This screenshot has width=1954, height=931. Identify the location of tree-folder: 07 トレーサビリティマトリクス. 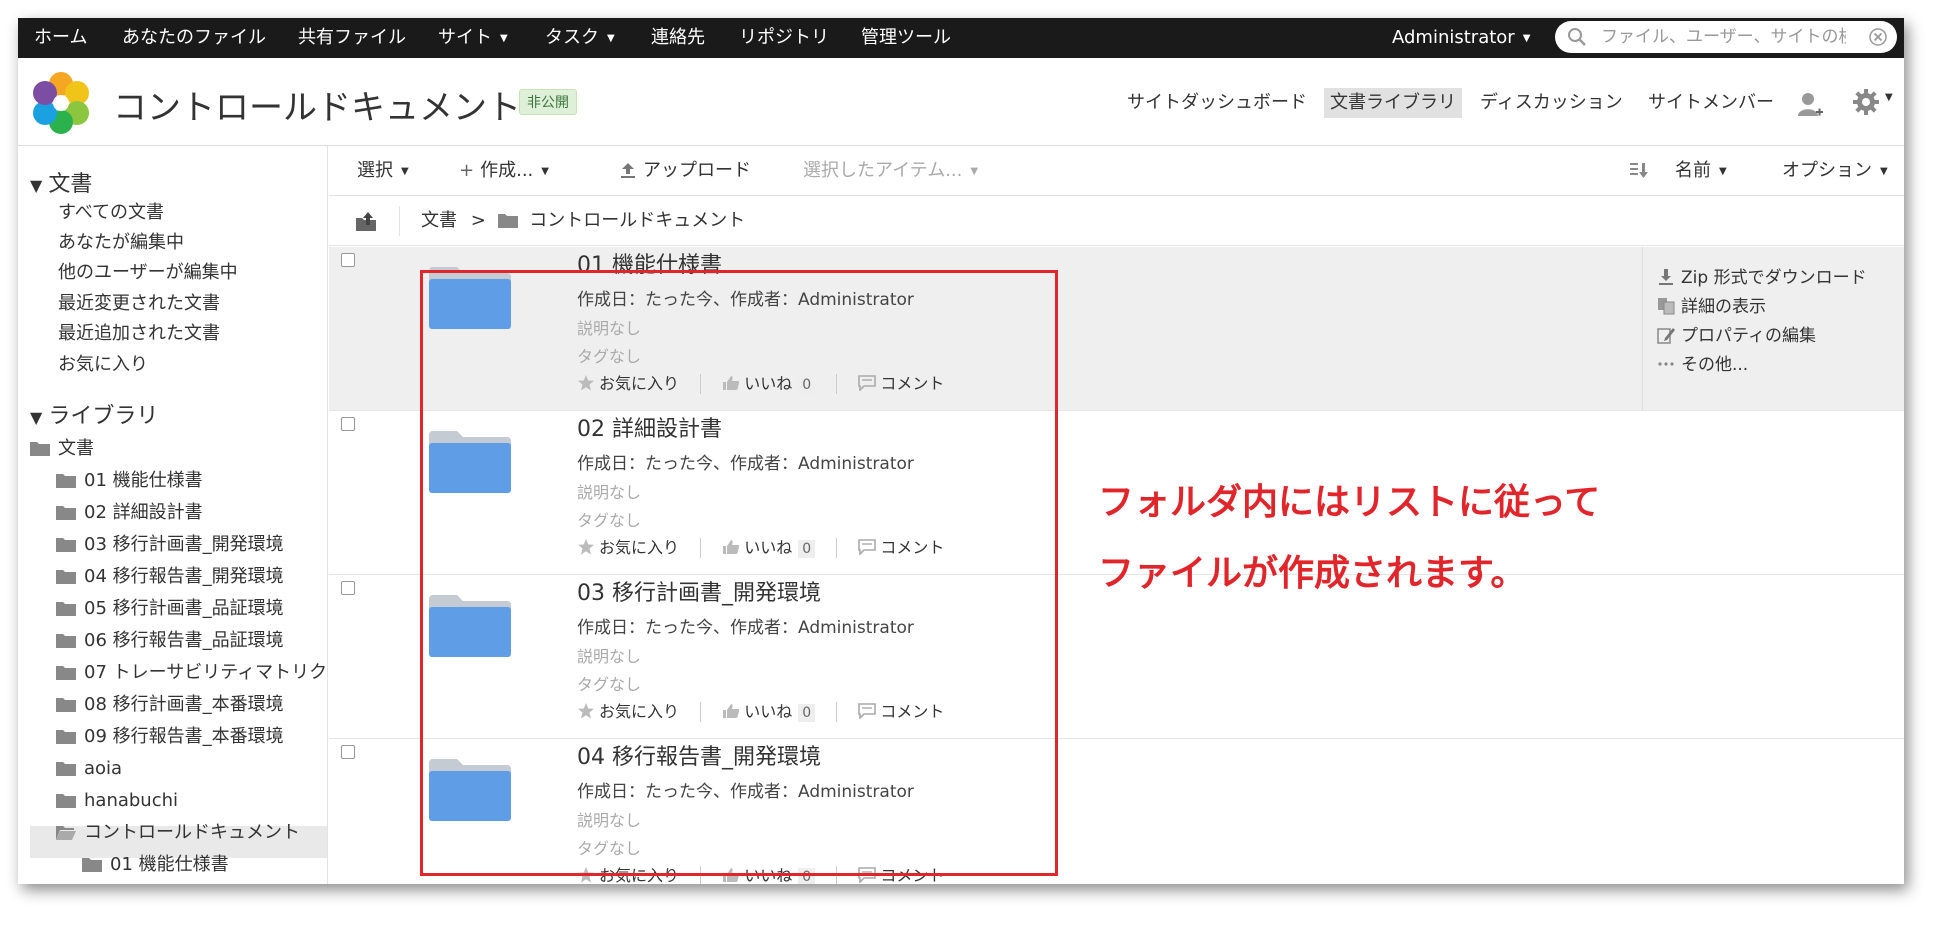
(191, 673).